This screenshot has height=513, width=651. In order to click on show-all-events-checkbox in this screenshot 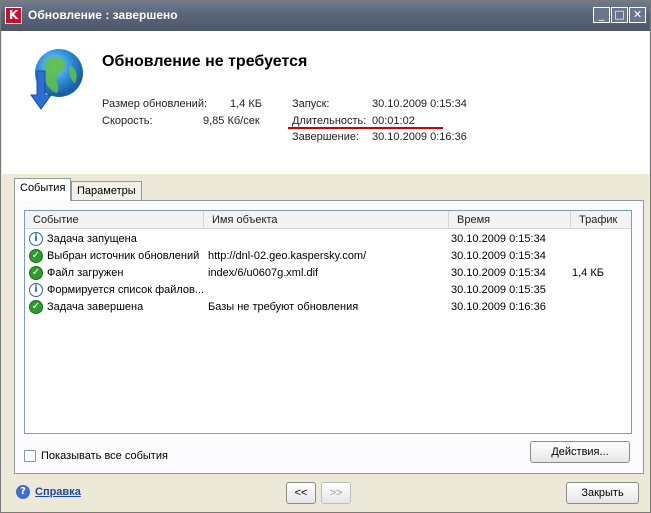, I will do `click(30, 456)`.